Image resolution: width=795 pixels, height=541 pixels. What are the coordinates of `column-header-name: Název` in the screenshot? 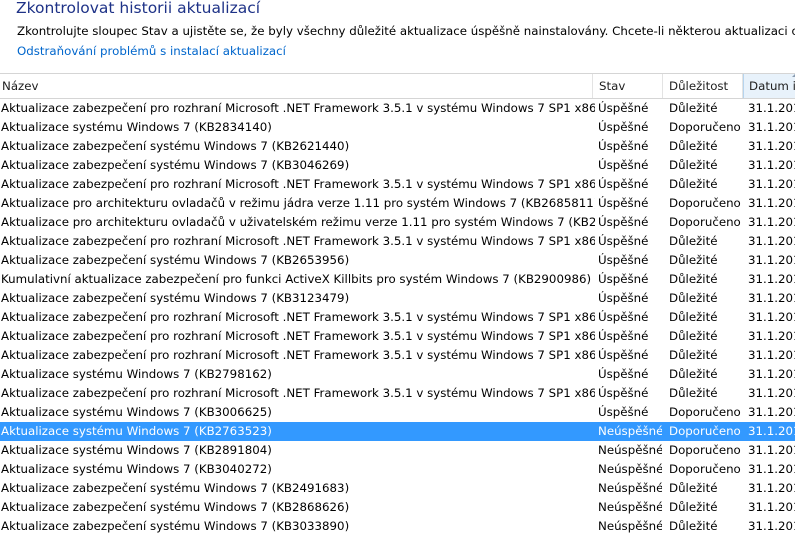 It's located at (296, 86).